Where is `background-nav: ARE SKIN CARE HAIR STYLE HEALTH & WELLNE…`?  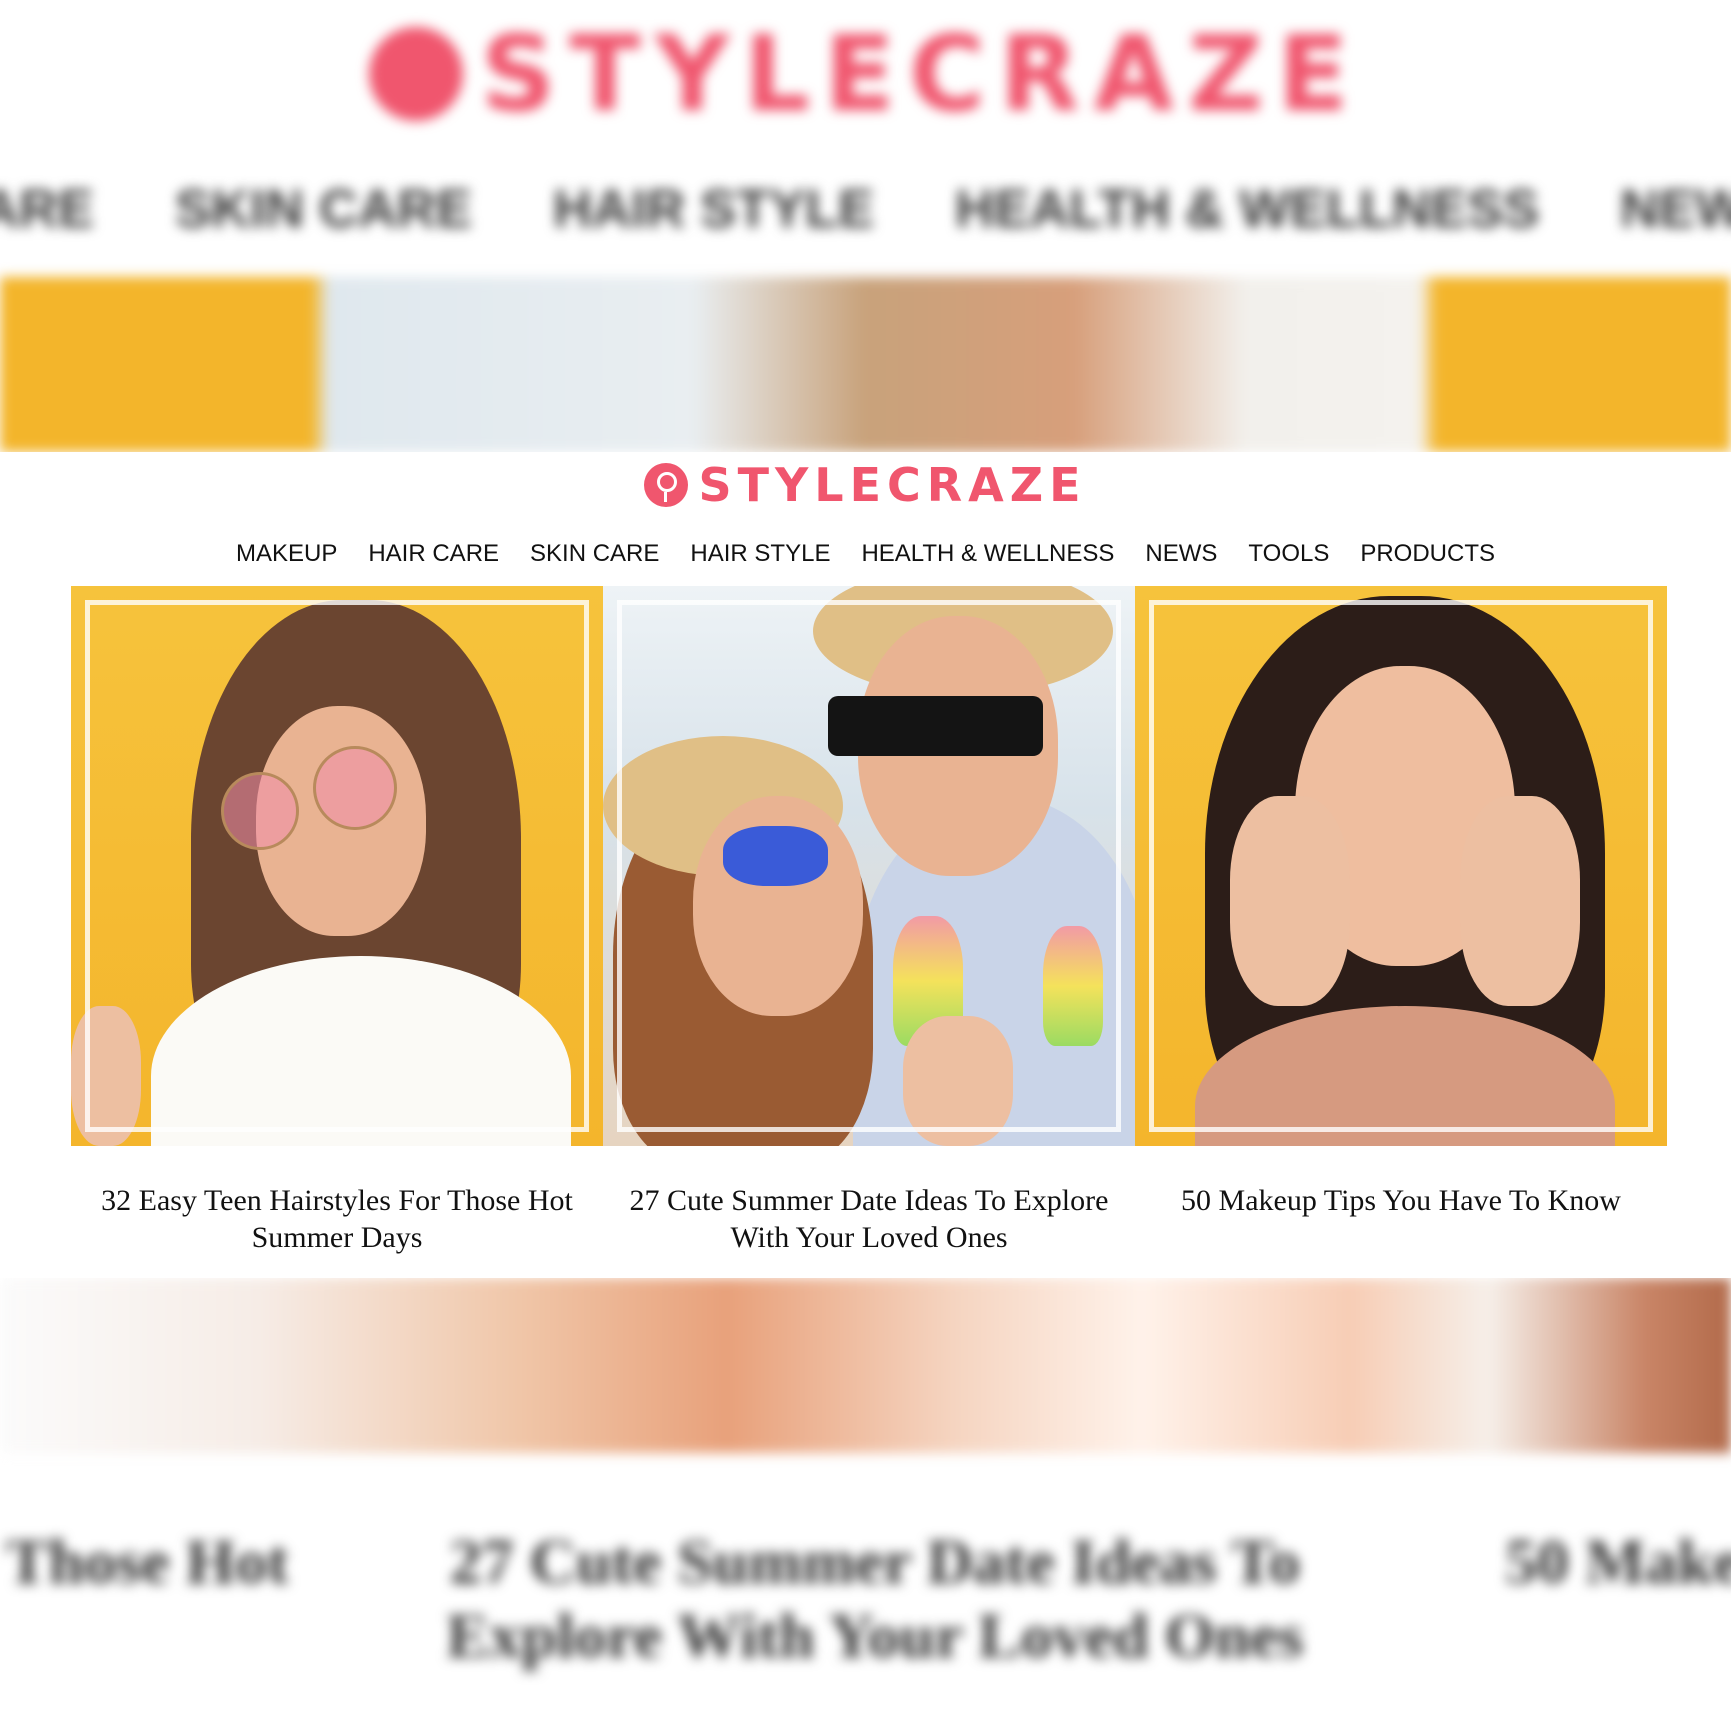
background-nav: ARE SKIN CARE HAIR STYLE HEALTH & WELLNE… is located at coordinates (865, 209).